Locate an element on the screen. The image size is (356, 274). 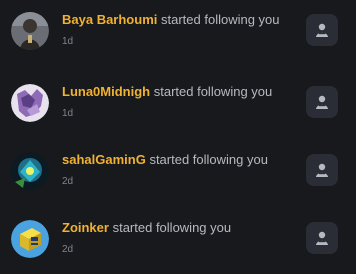
avatar-figure-icon is located at coordinates (30, 31).